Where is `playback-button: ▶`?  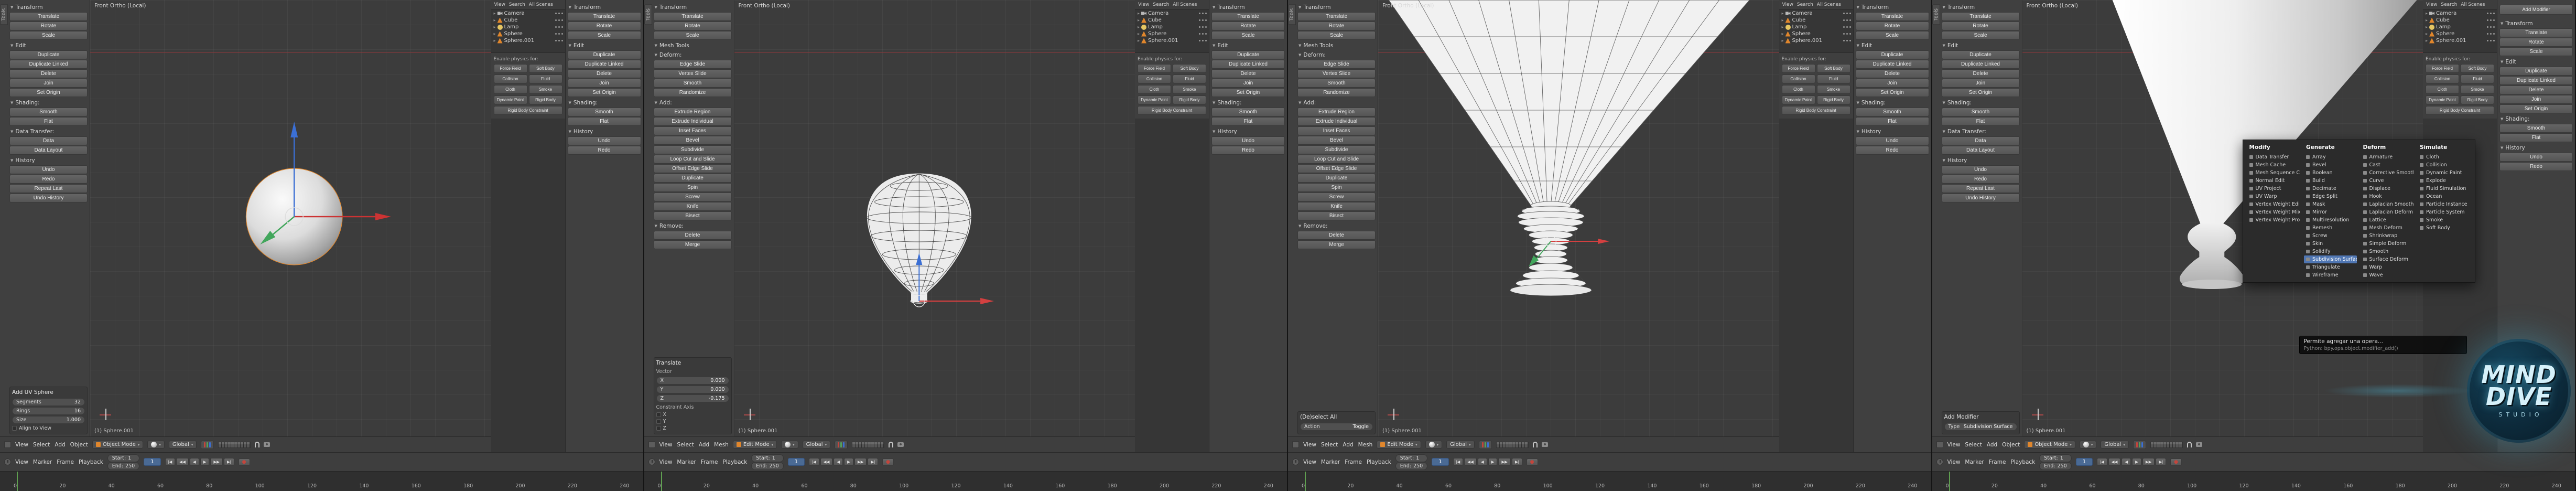 playback-button: ▶ is located at coordinates (2136, 462).